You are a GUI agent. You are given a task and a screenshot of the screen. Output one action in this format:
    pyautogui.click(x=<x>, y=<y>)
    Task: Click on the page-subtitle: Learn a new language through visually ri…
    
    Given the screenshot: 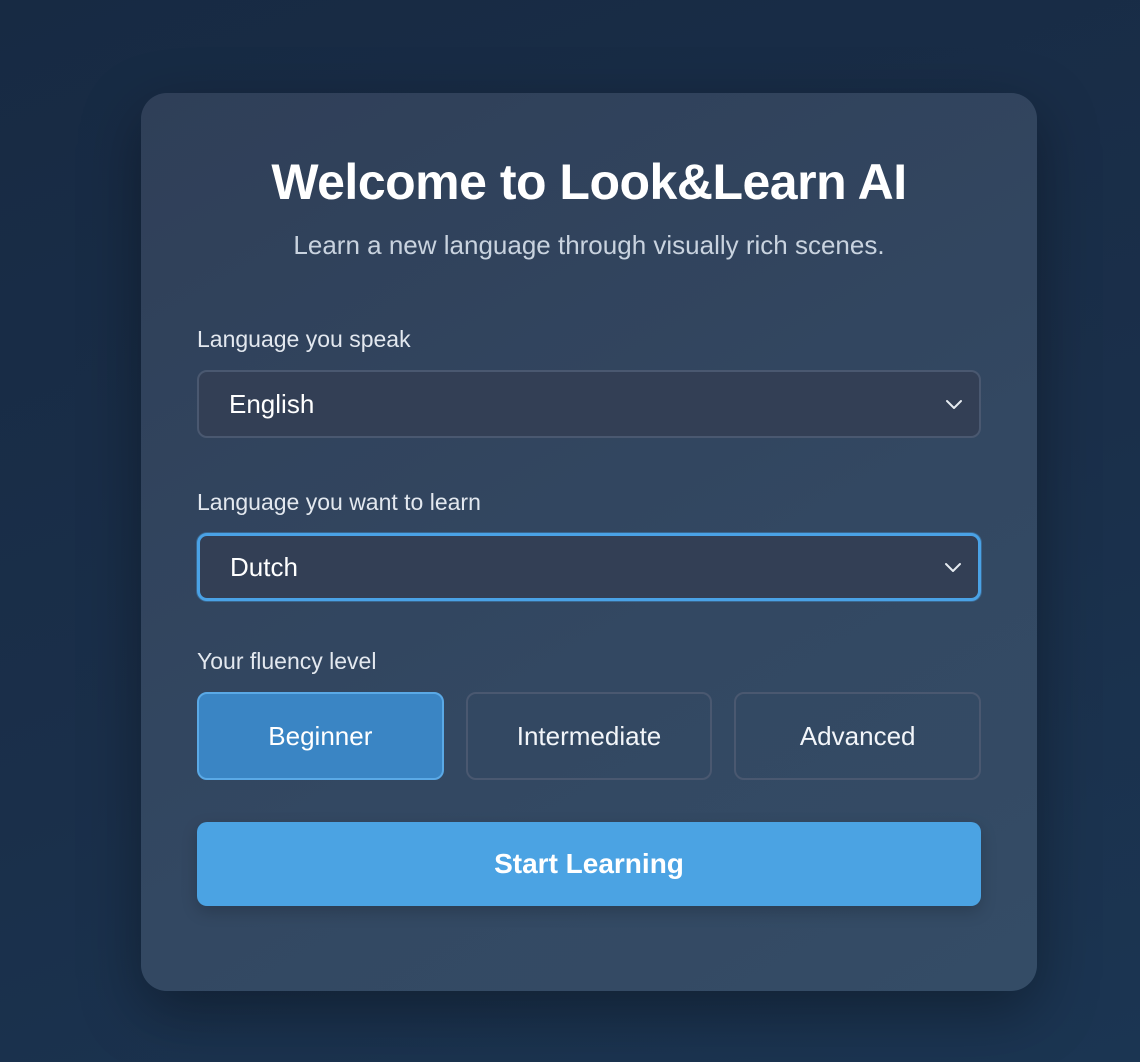 What is the action you would take?
    pyautogui.click(x=589, y=245)
    